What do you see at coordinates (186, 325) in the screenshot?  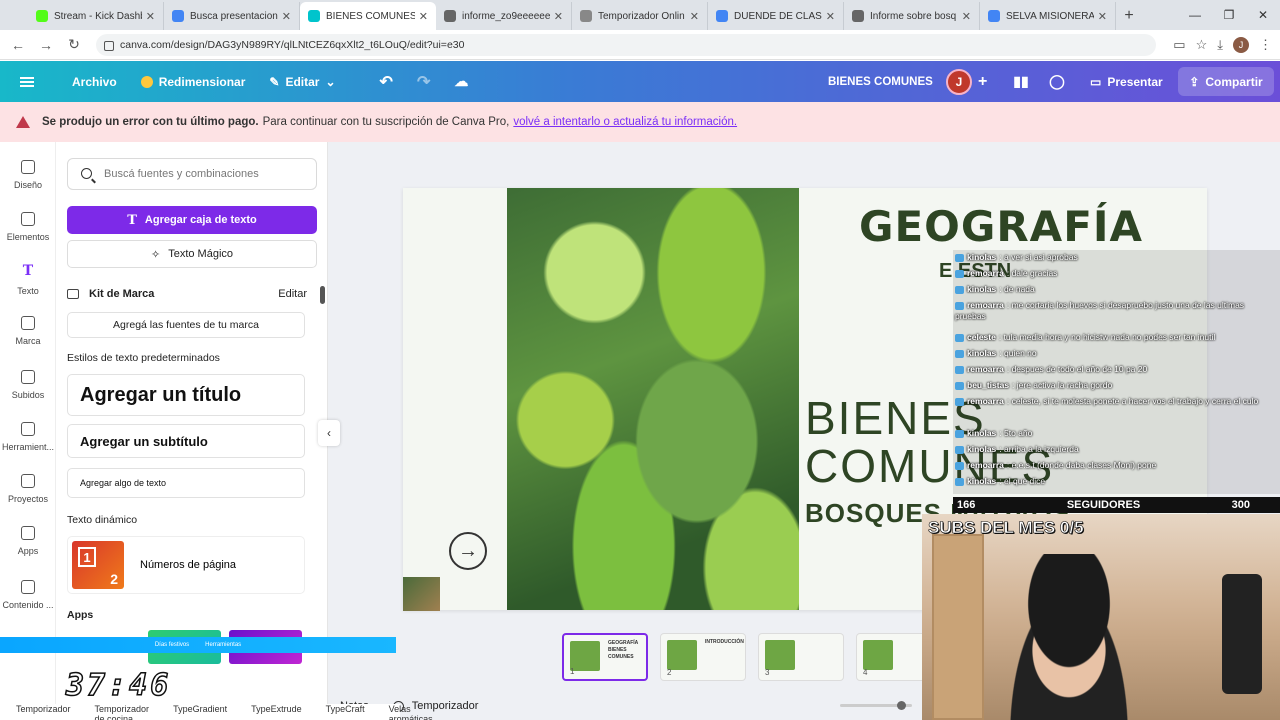 I see `add-brand-fonts-button: Agregá las fuentes de tu marca` at bounding box center [186, 325].